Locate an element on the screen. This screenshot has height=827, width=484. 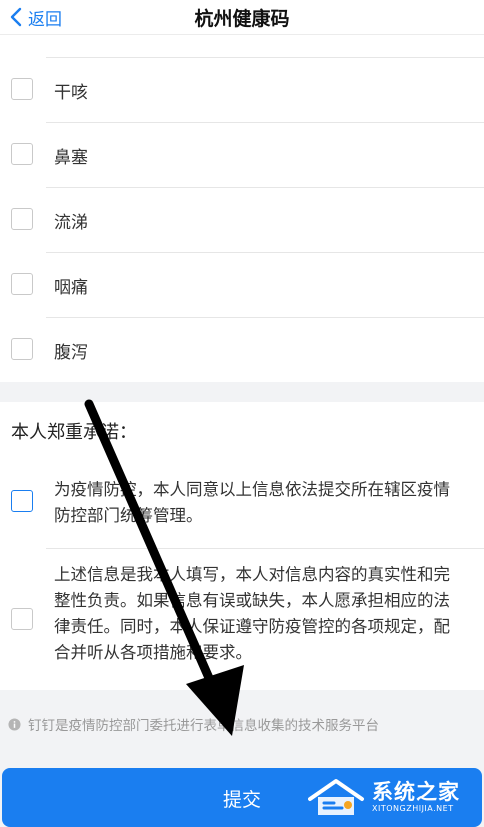
watermark-url: XITONGZHIJIA.NET is located at coordinates (413, 808).